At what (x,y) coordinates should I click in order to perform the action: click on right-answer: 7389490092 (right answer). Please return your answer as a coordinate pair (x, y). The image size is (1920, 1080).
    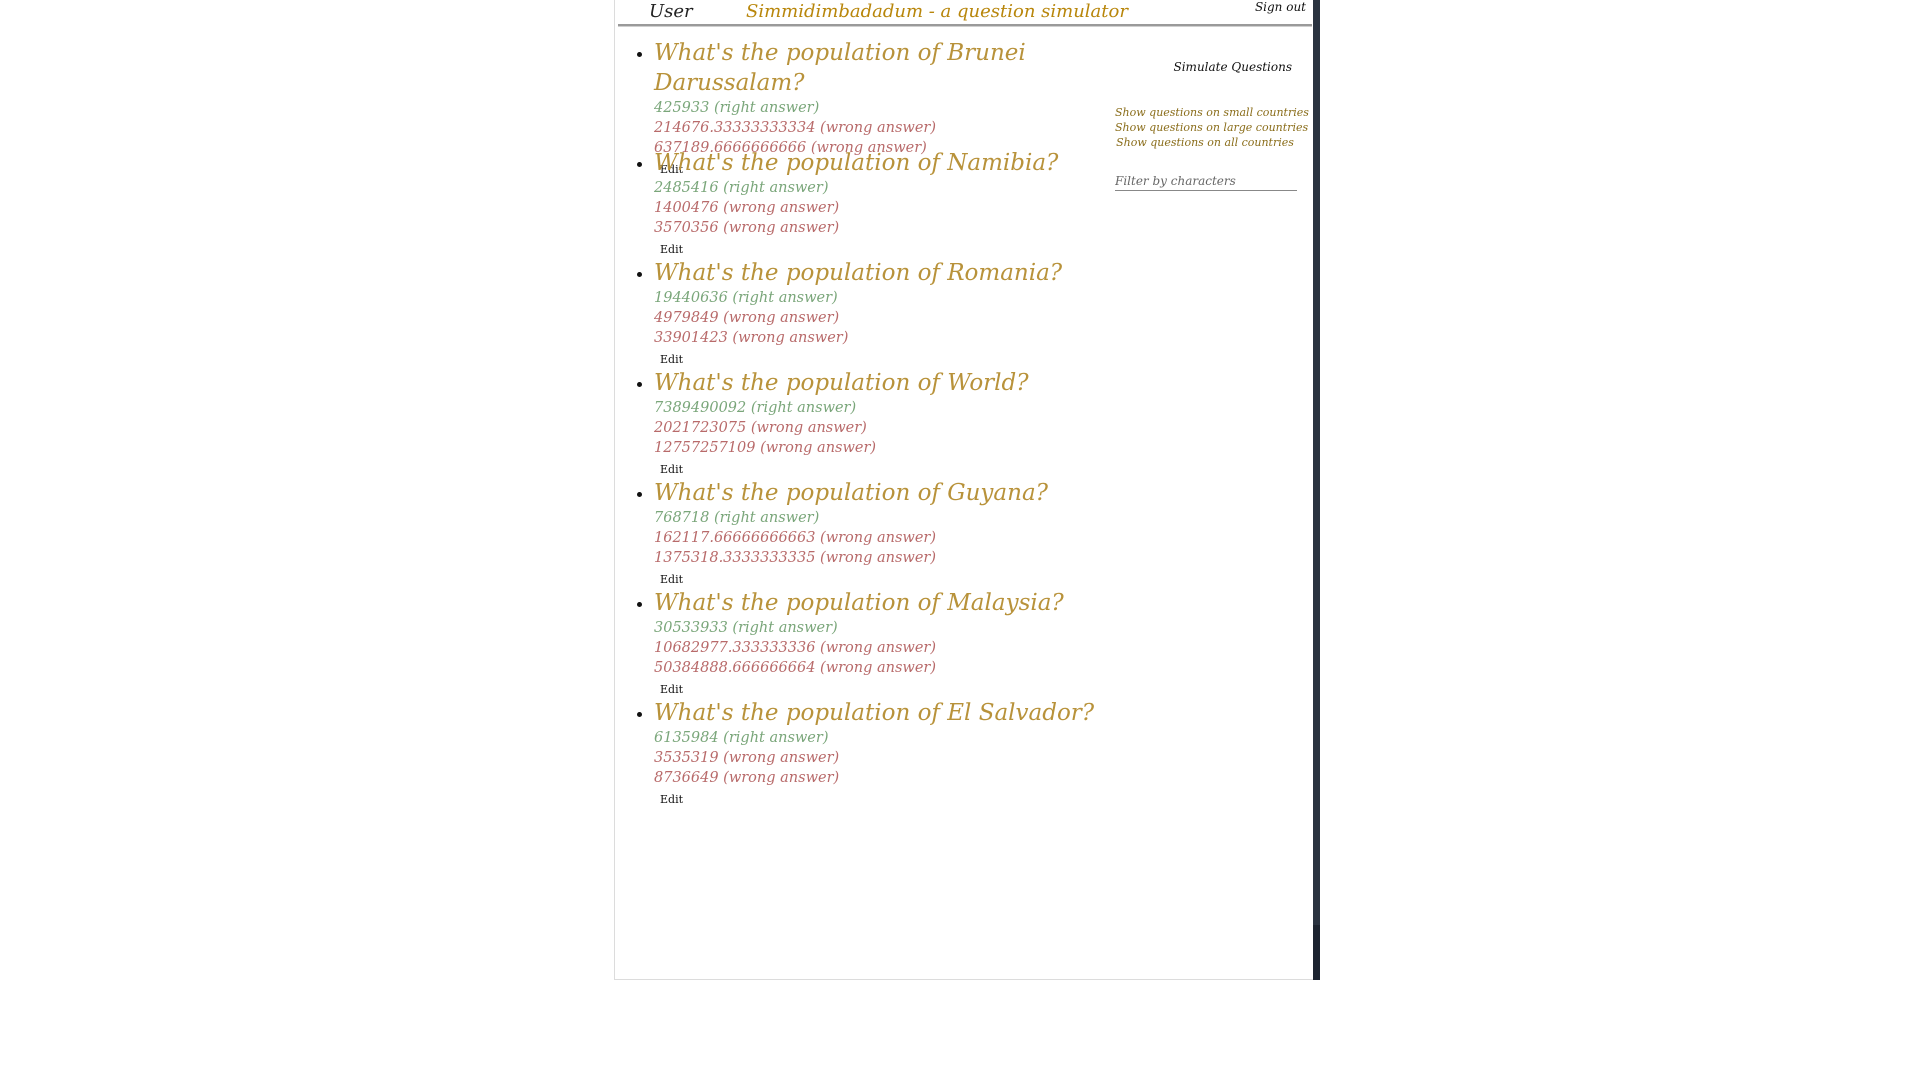
    Looking at the image, I should click on (755, 408).